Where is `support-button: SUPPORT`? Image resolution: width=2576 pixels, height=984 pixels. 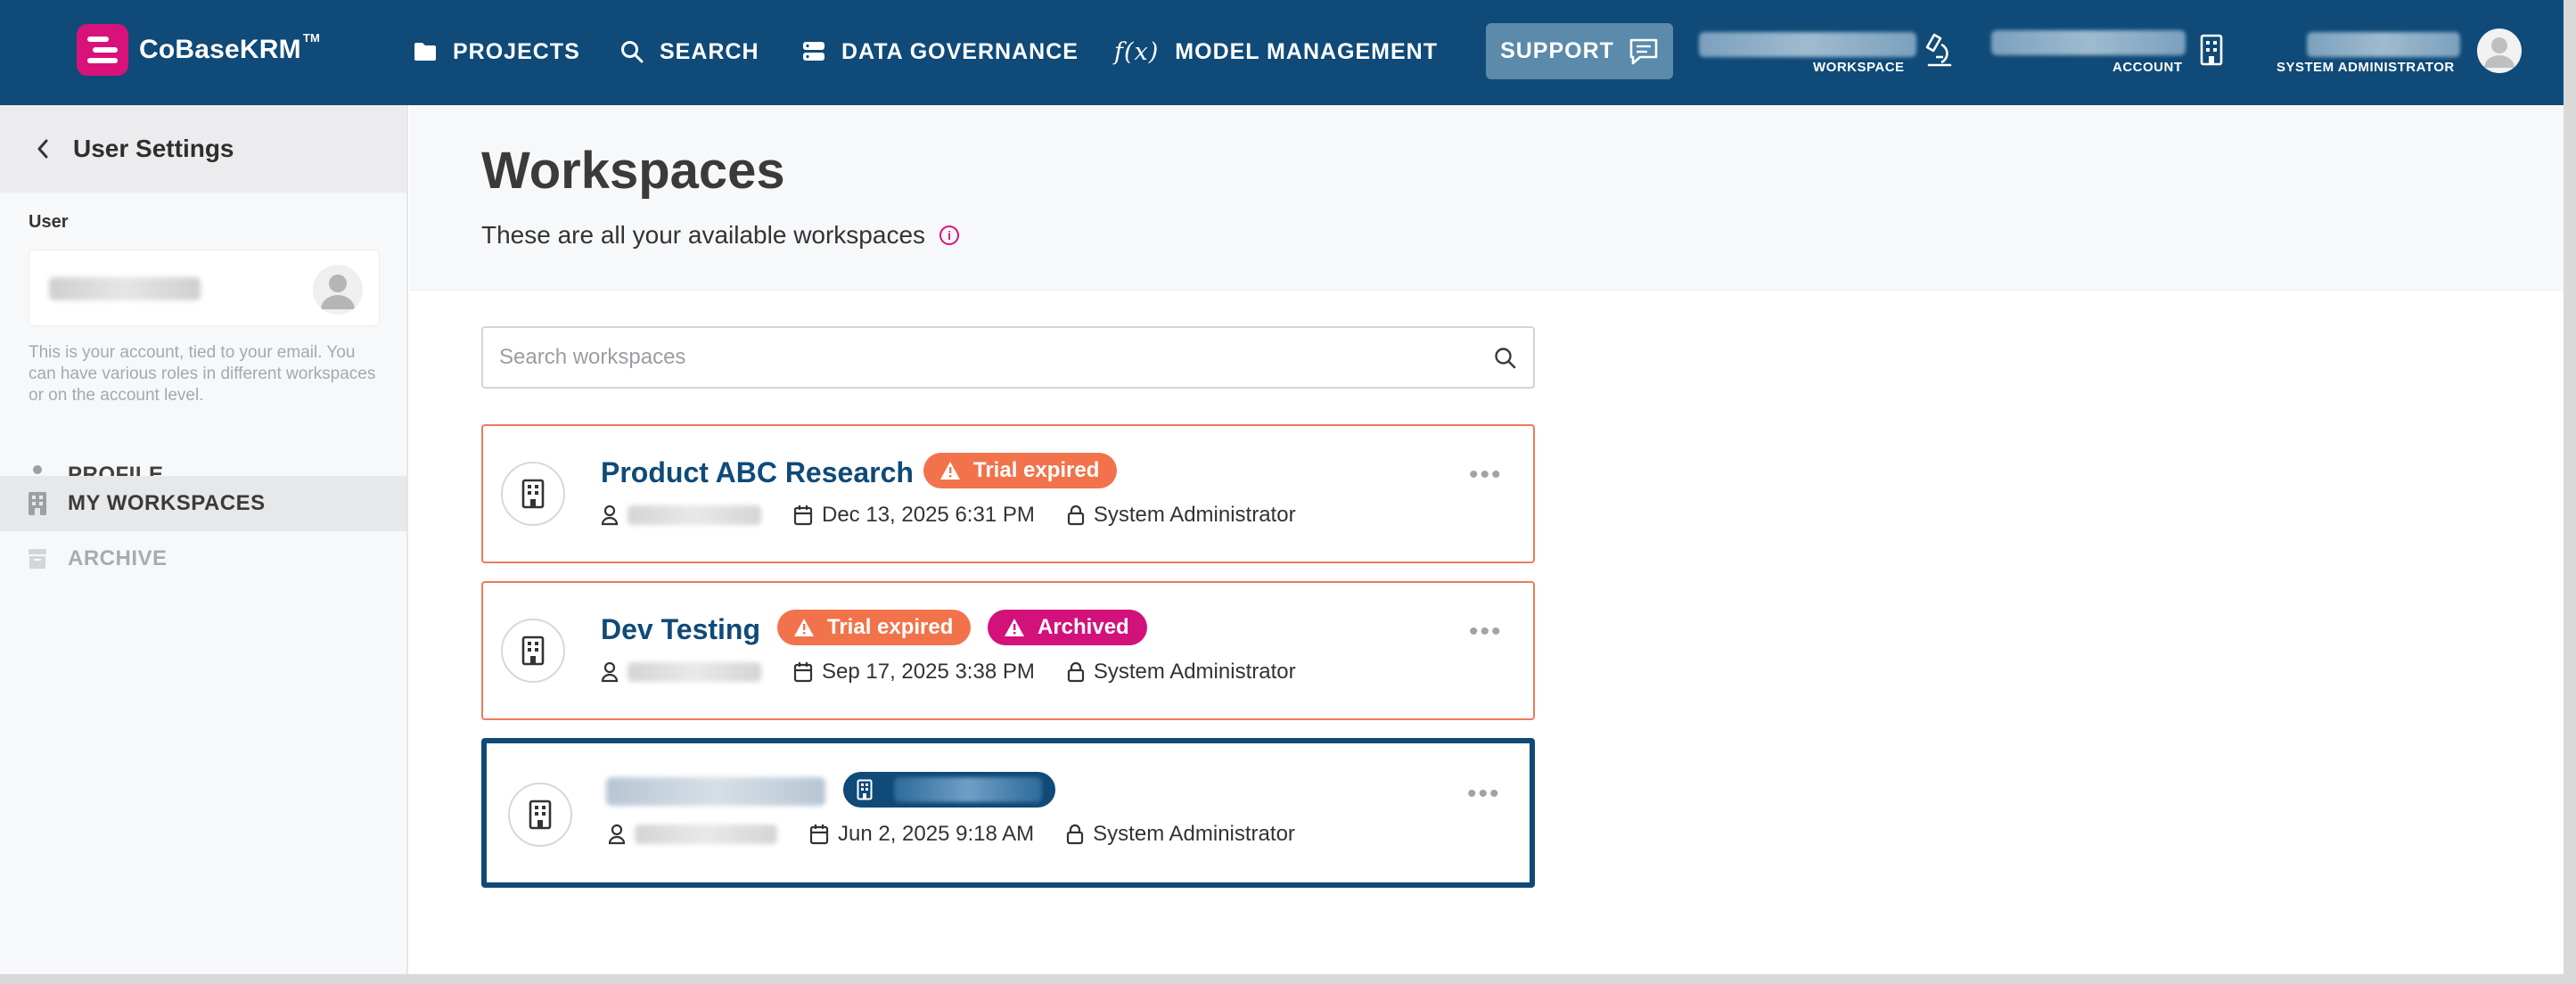
support-button: SUPPORT is located at coordinates (1579, 51).